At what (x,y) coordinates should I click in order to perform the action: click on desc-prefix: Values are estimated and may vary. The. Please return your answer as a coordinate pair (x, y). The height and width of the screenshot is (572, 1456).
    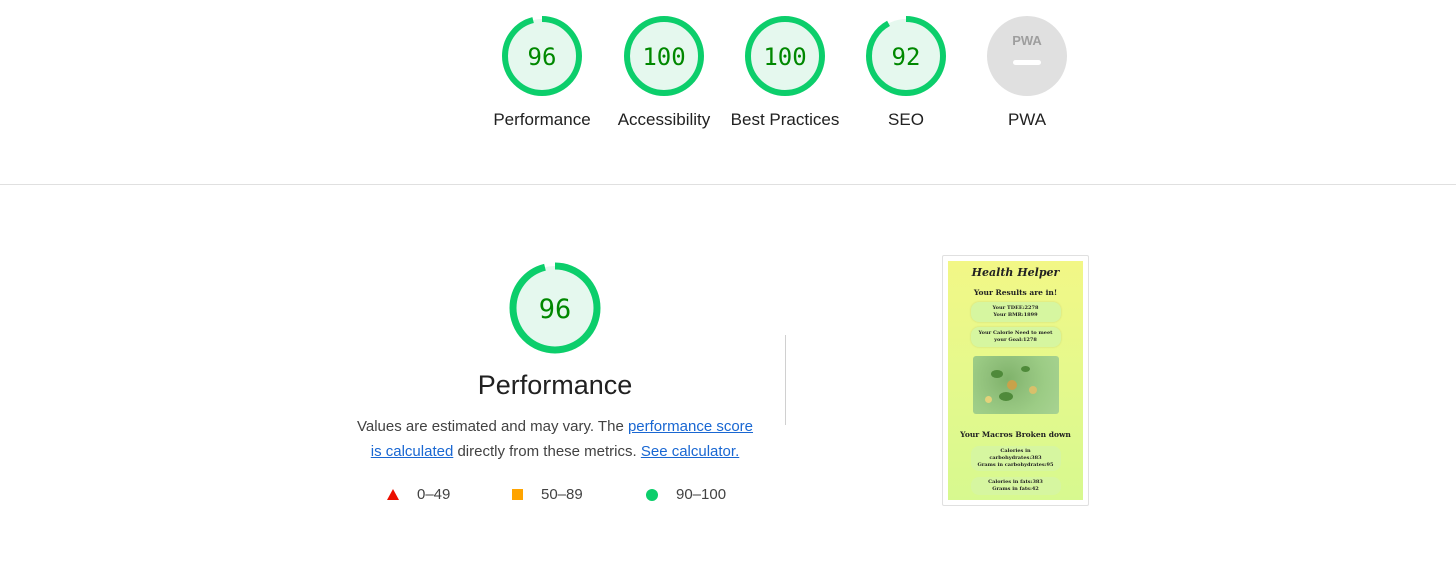
    Looking at the image, I should click on (492, 426).